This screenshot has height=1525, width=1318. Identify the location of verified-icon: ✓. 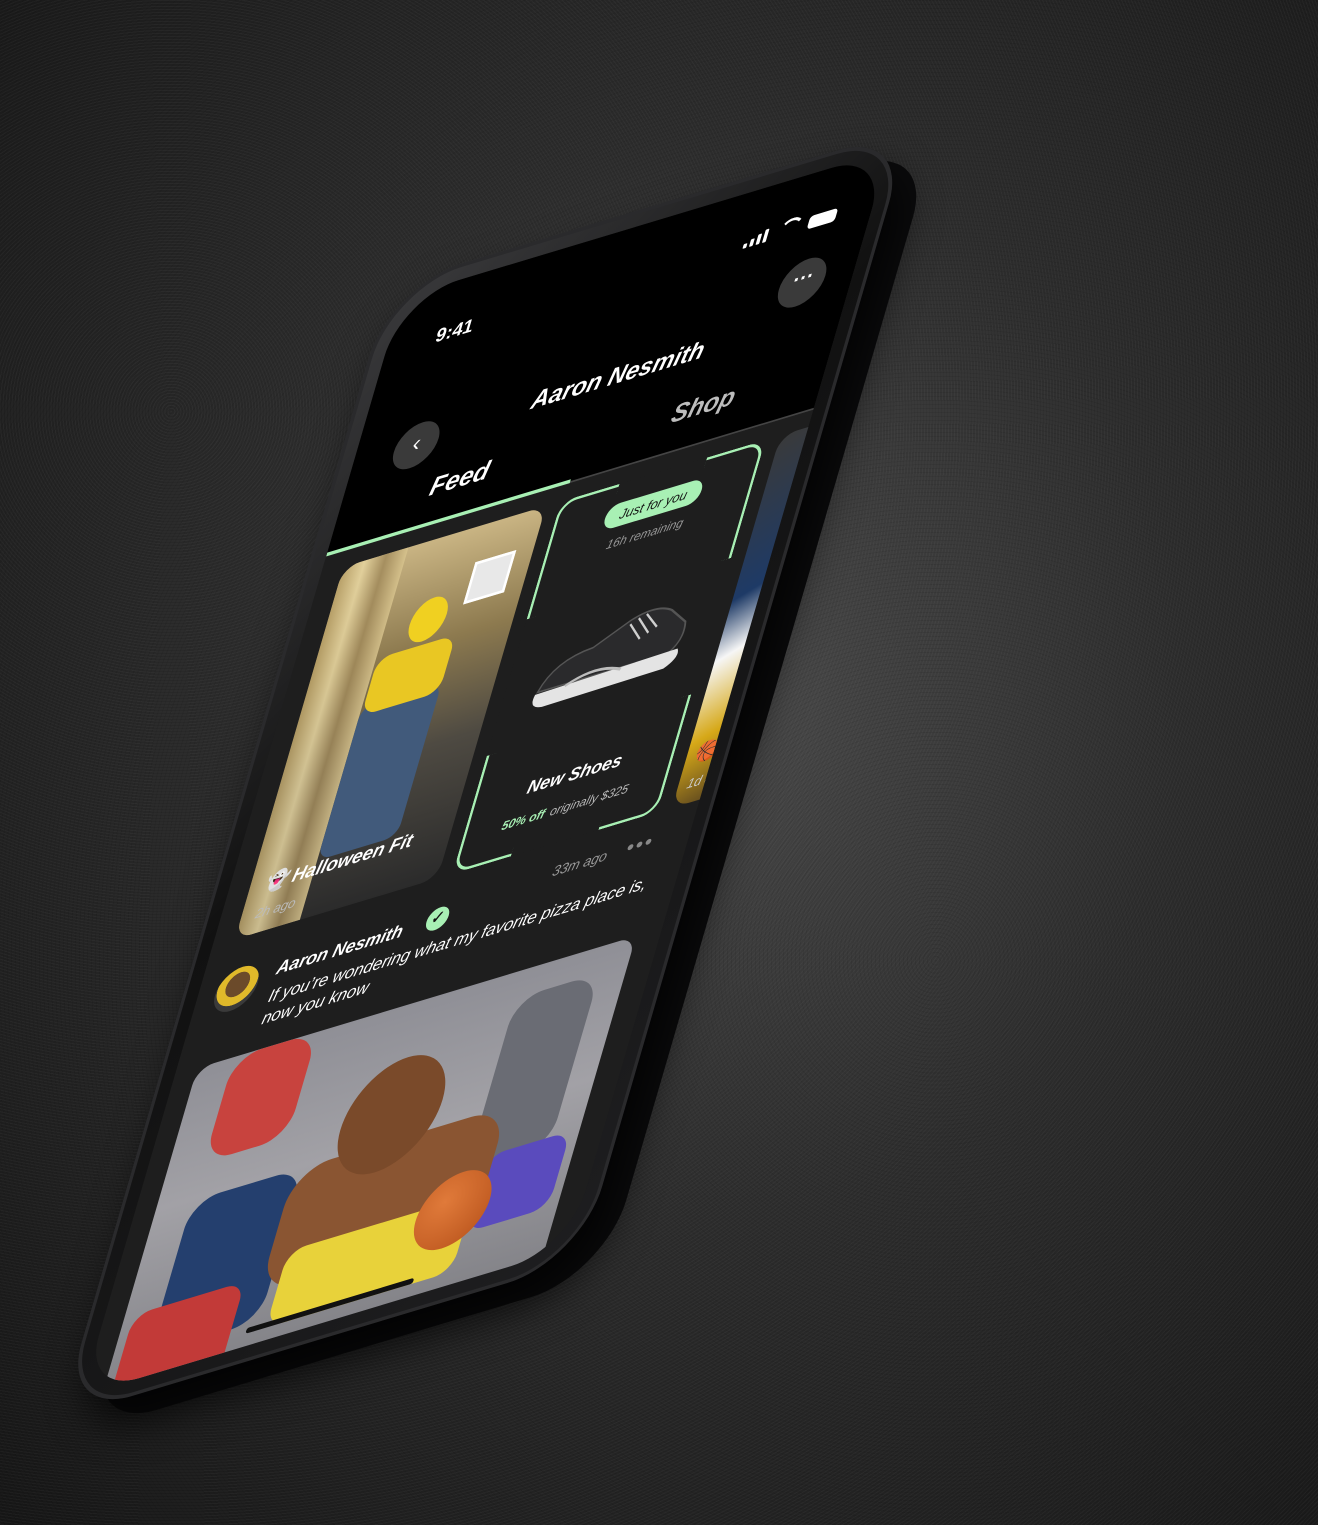
(438, 918).